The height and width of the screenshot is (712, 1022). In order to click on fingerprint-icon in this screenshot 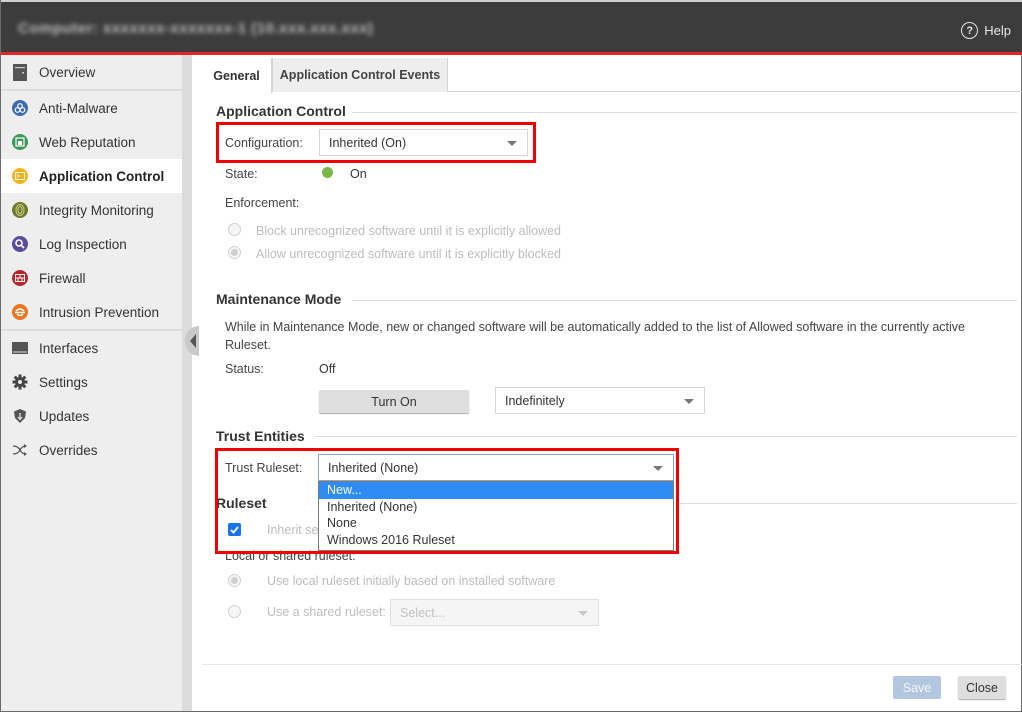, I will do `click(20, 210)`.